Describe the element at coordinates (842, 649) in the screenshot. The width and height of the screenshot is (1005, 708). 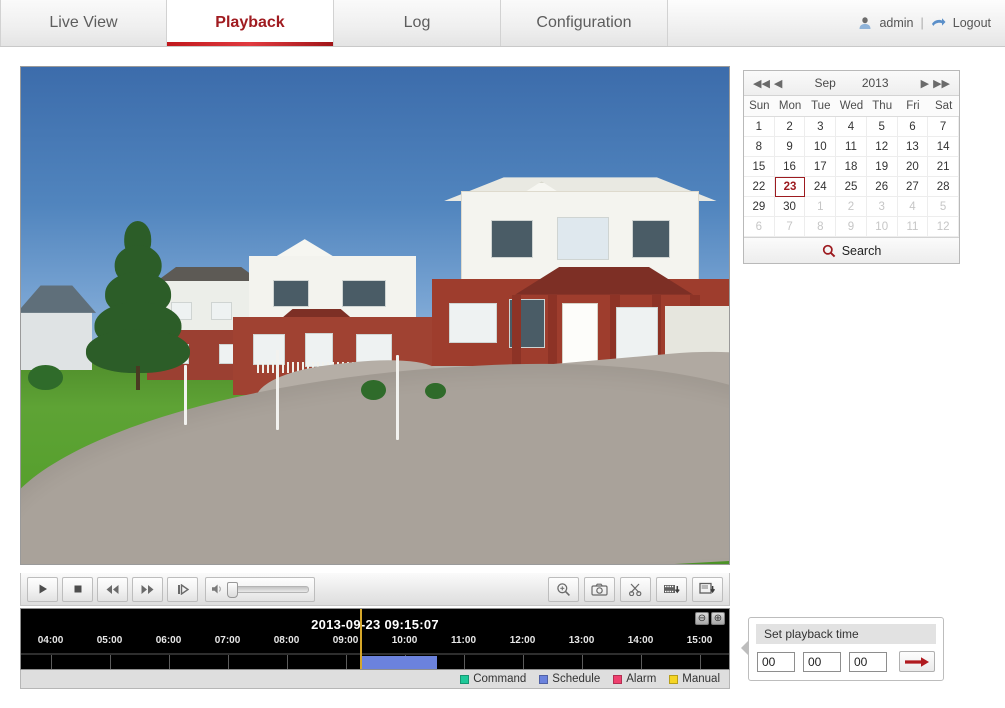
I see `set-playback-time-panel: Set playback time` at that location.